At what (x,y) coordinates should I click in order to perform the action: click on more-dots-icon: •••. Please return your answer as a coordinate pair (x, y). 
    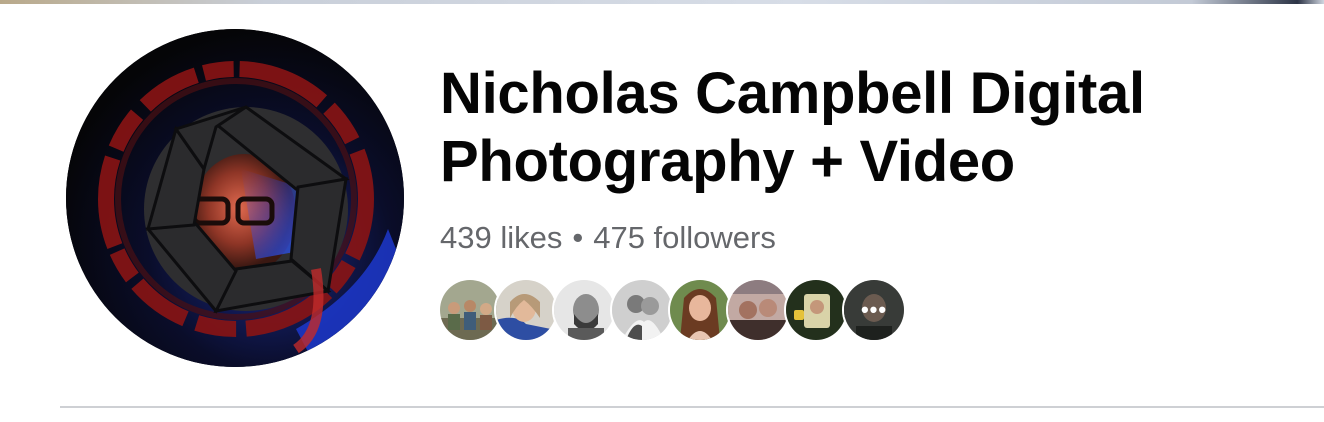
    Looking at the image, I should click on (874, 310).